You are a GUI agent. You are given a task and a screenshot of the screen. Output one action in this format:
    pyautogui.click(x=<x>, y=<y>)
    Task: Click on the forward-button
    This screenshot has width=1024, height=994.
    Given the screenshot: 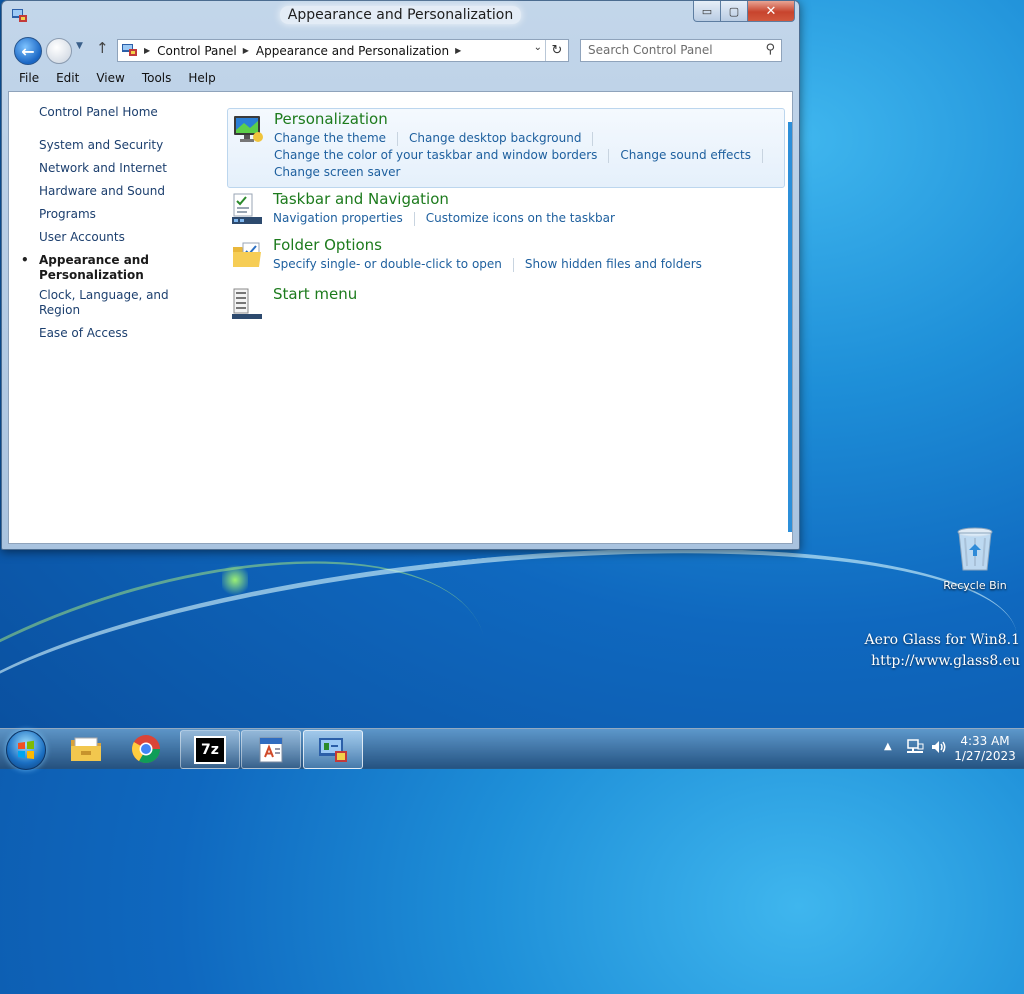 What is the action you would take?
    pyautogui.click(x=59, y=51)
    